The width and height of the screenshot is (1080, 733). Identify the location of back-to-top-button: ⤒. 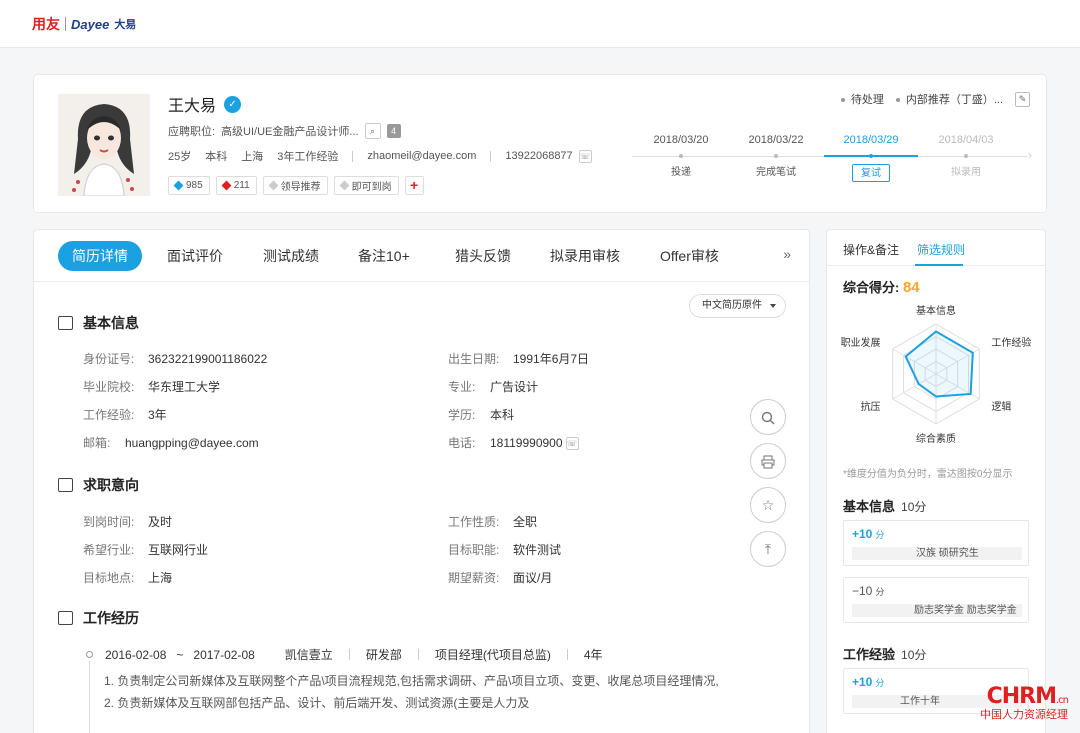
(768, 549).